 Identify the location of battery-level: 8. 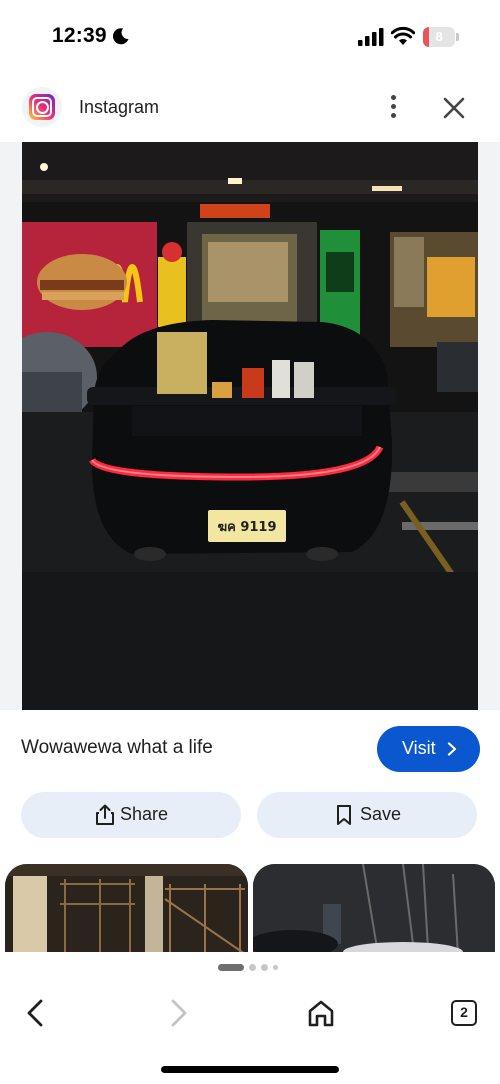
(439, 36).